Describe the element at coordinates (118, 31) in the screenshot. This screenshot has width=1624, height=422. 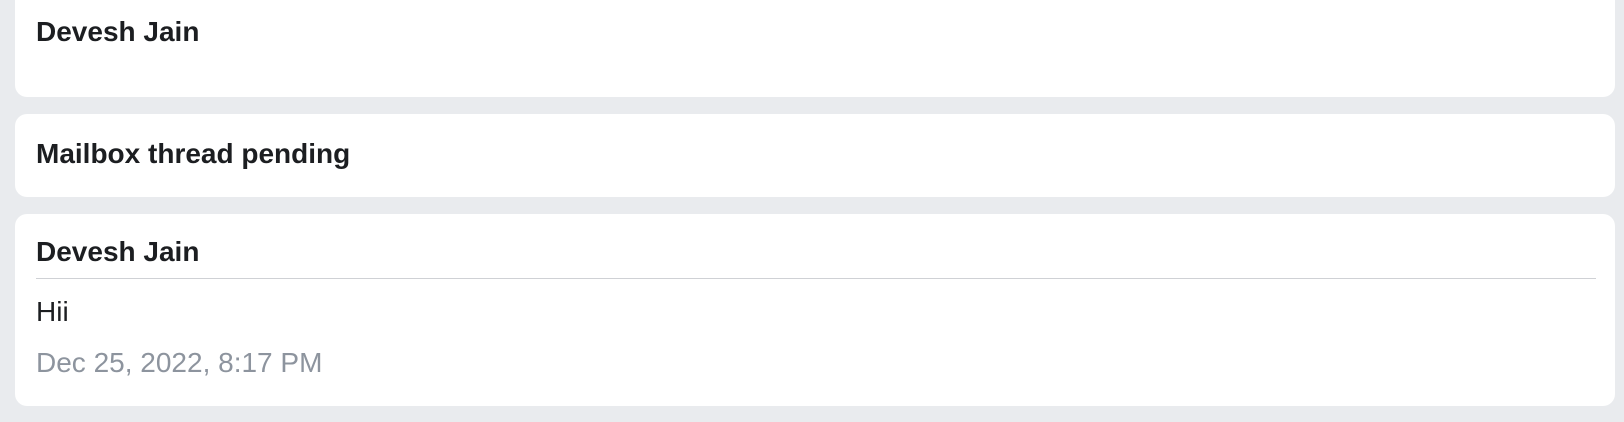
I see `contact-name: Devesh Jain` at that location.